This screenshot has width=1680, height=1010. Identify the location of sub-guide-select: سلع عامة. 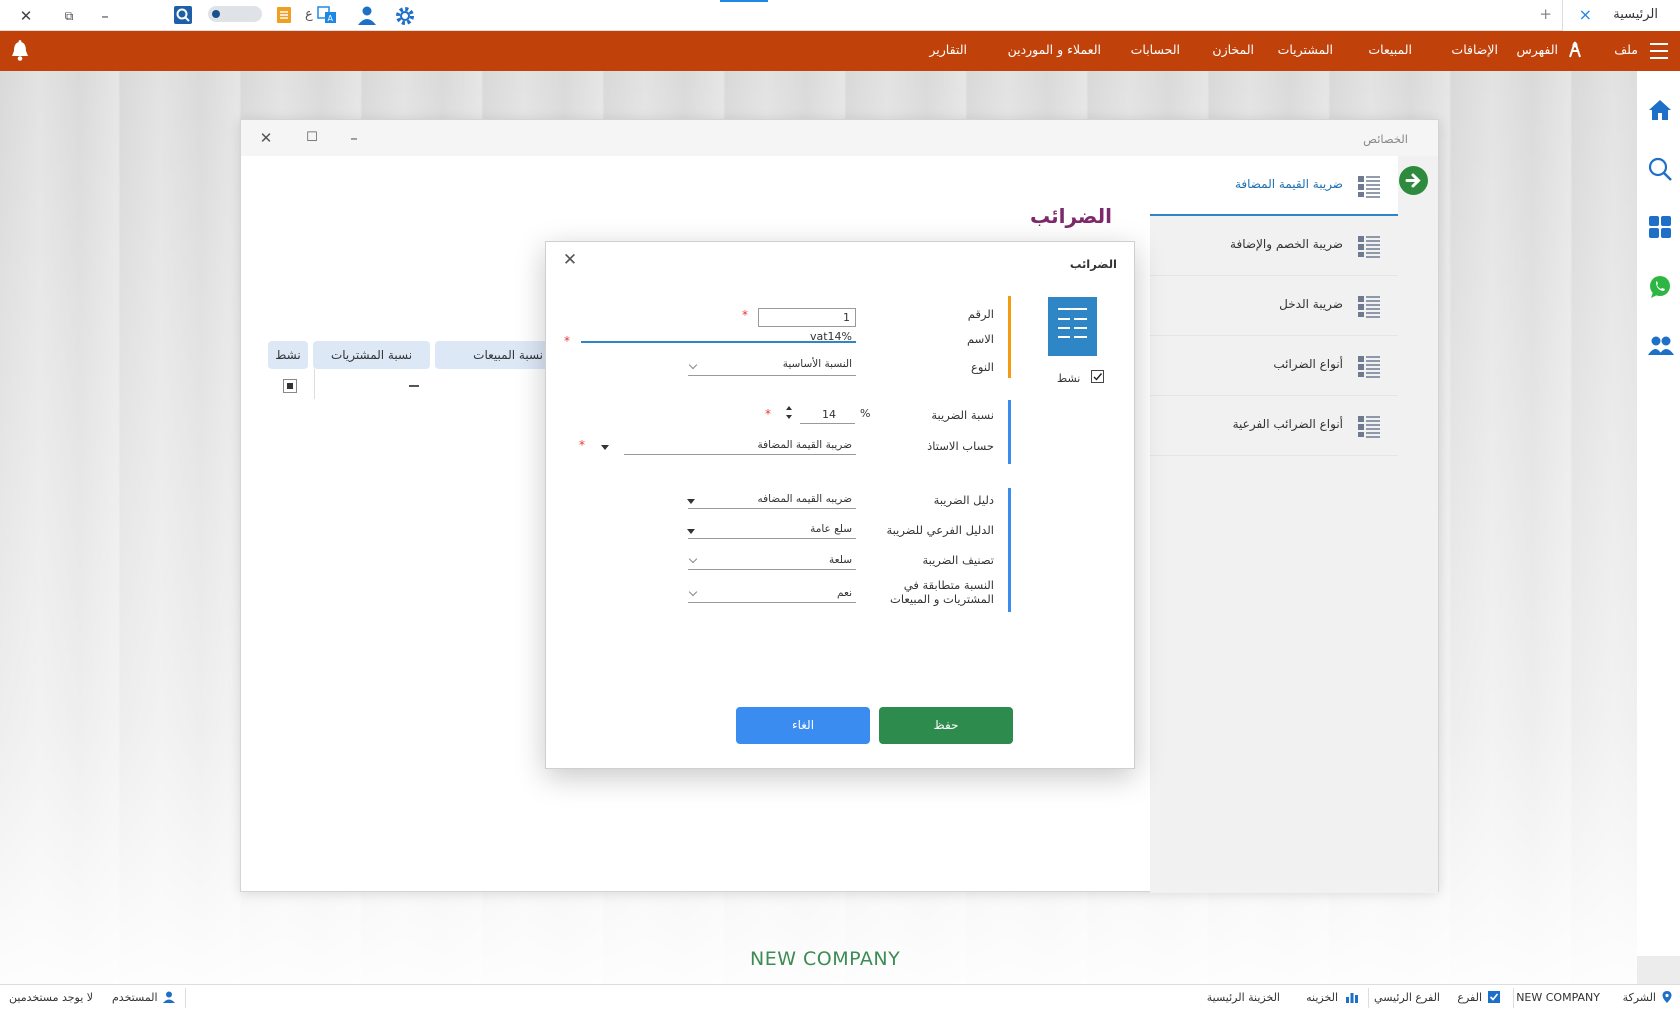
(831, 529).